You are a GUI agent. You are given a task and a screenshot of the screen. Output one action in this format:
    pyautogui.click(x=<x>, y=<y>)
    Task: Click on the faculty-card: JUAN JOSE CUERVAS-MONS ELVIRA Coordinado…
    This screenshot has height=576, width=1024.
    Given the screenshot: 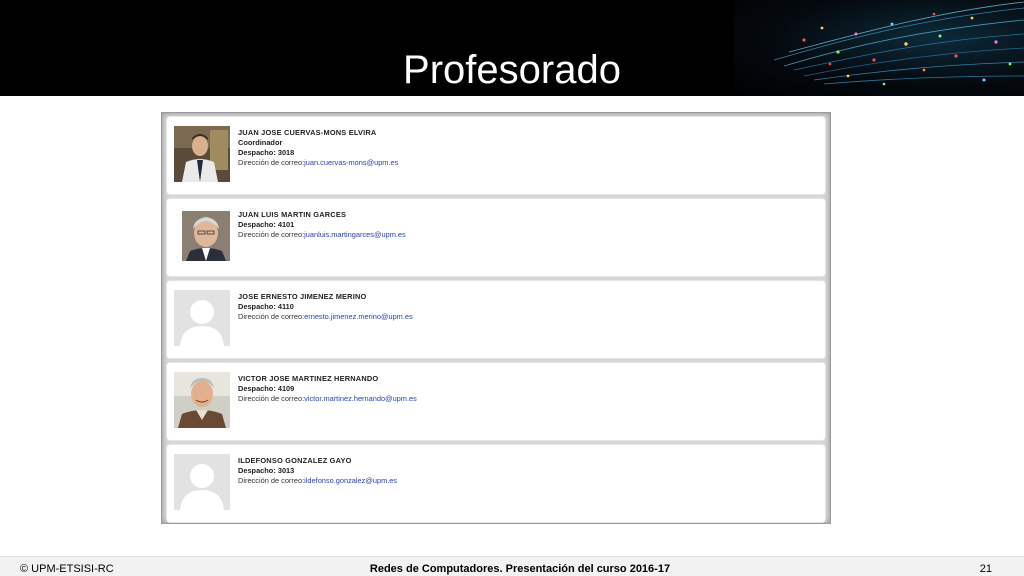 What is the action you would take?
    pyautogui.click(x=496, y=155)
    